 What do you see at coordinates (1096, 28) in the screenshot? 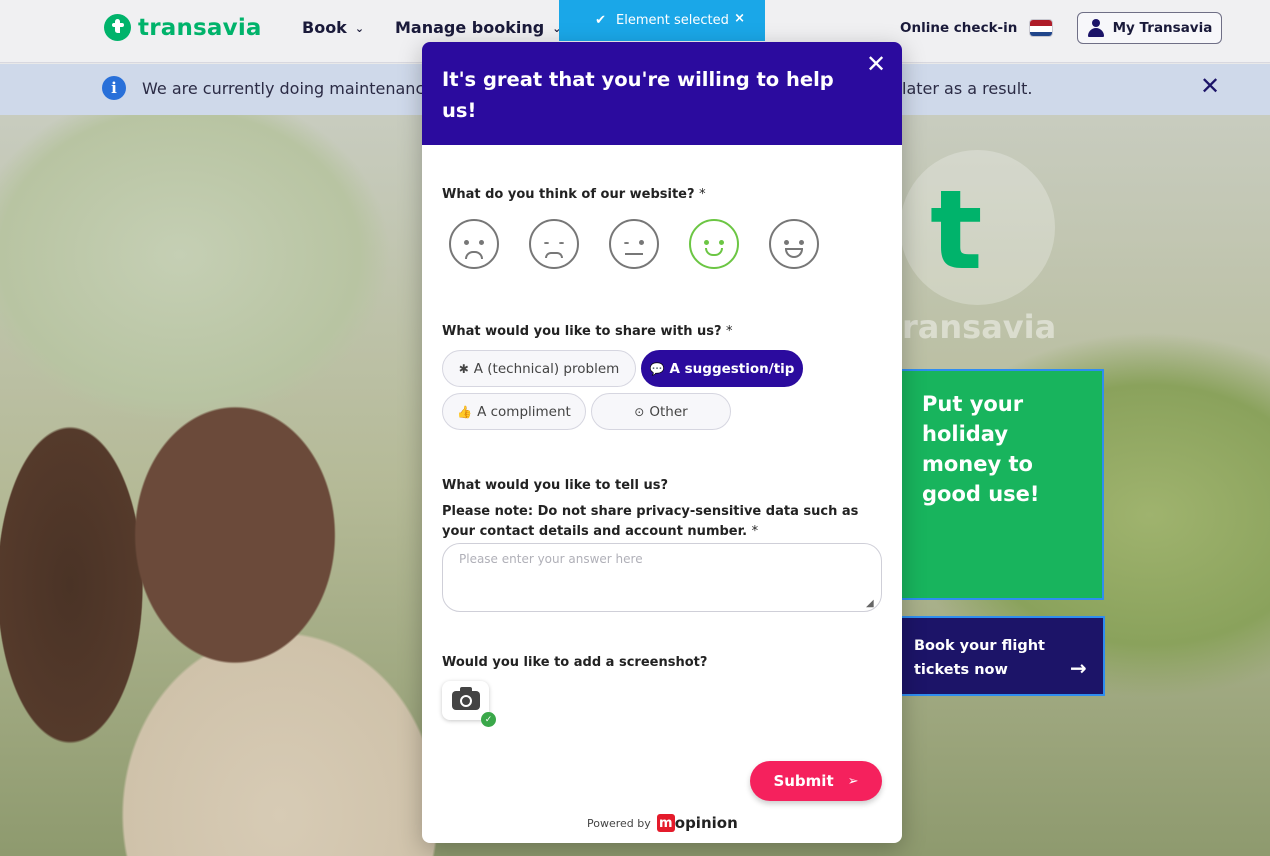
I see `user-icon` at bounding box center [1096, 28].